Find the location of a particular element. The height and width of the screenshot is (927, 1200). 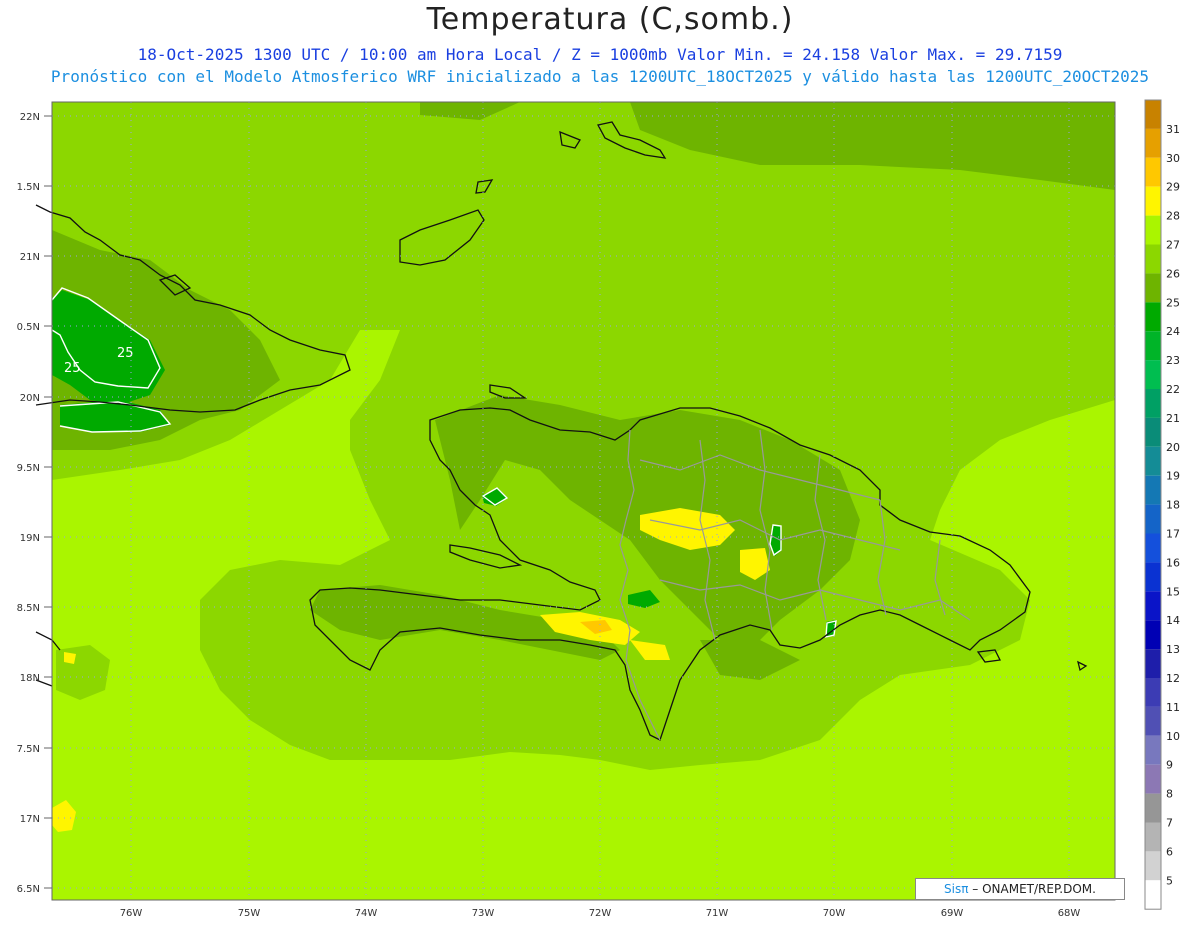

colorbar-tick-label: 25 is located at coordinates (1173, 302).